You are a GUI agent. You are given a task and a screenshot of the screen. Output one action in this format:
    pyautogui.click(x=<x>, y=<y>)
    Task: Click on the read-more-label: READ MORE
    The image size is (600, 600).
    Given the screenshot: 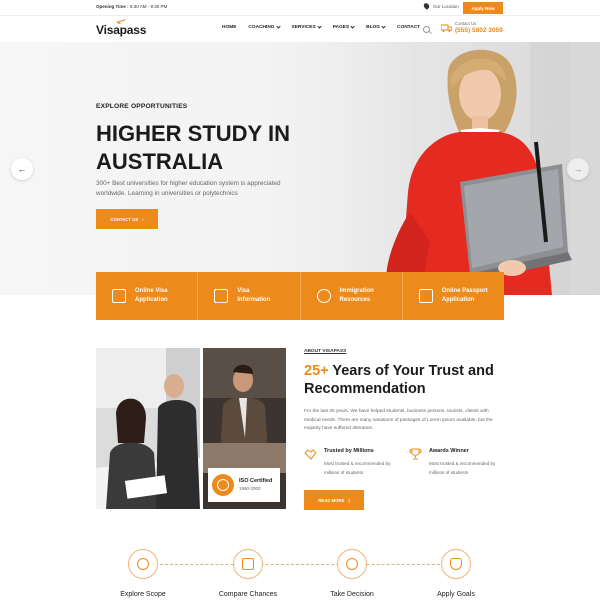 What is the action you would take?
    pyautogui.click(x=331, y=500)
    